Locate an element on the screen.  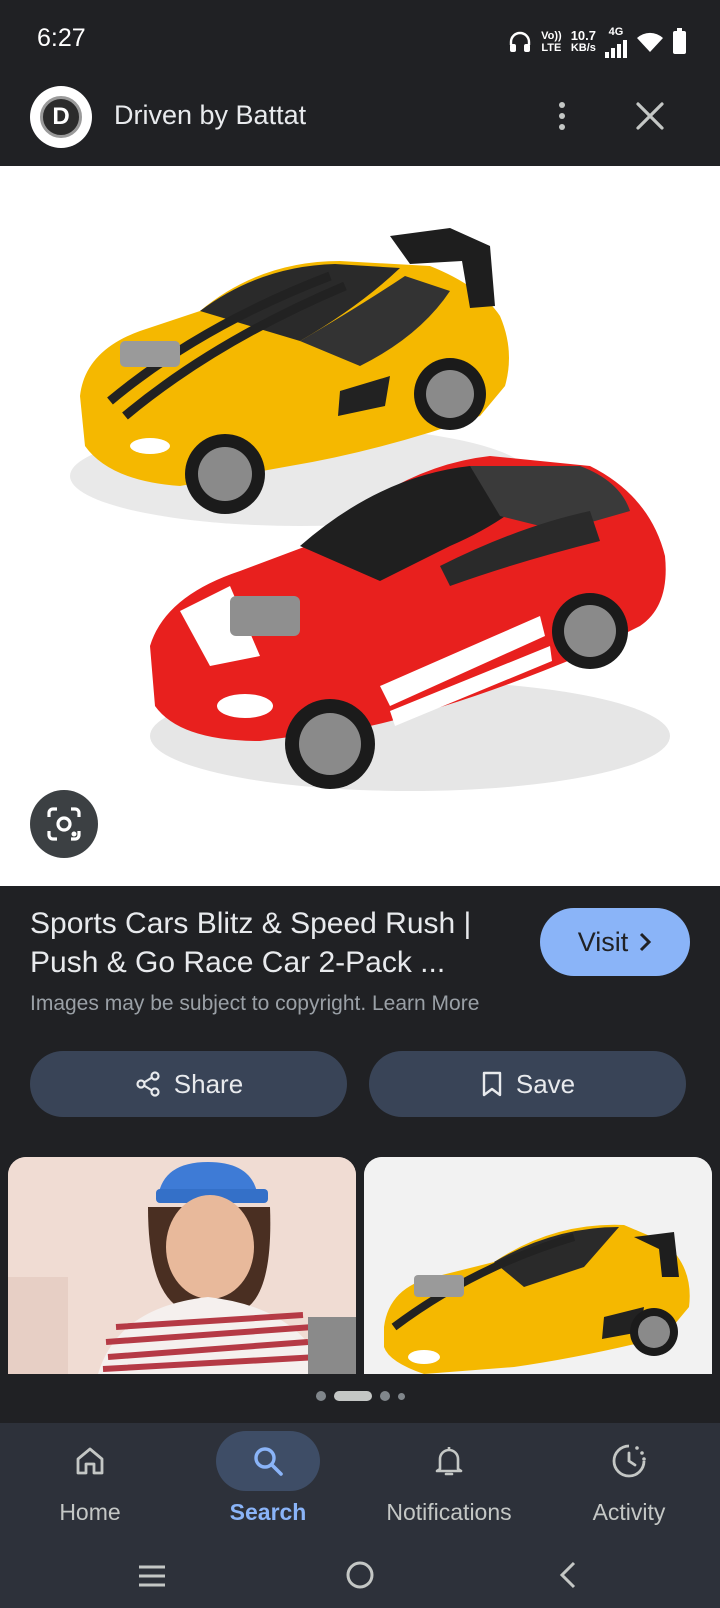
nav-label-home: Home is located at coordinates (90, 1512).